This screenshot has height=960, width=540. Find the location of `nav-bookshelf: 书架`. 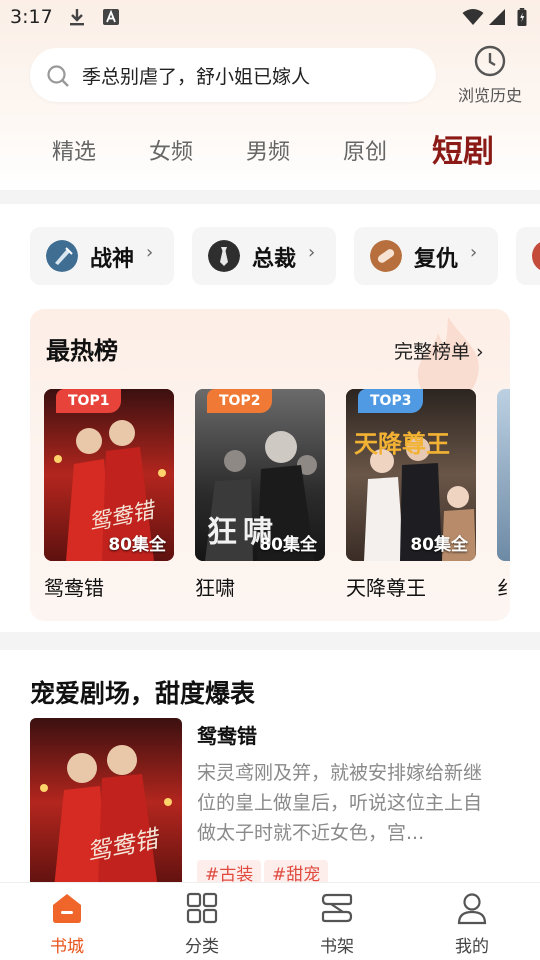

nav-bookshelf: 书架 is located at coordinates (337, 921).